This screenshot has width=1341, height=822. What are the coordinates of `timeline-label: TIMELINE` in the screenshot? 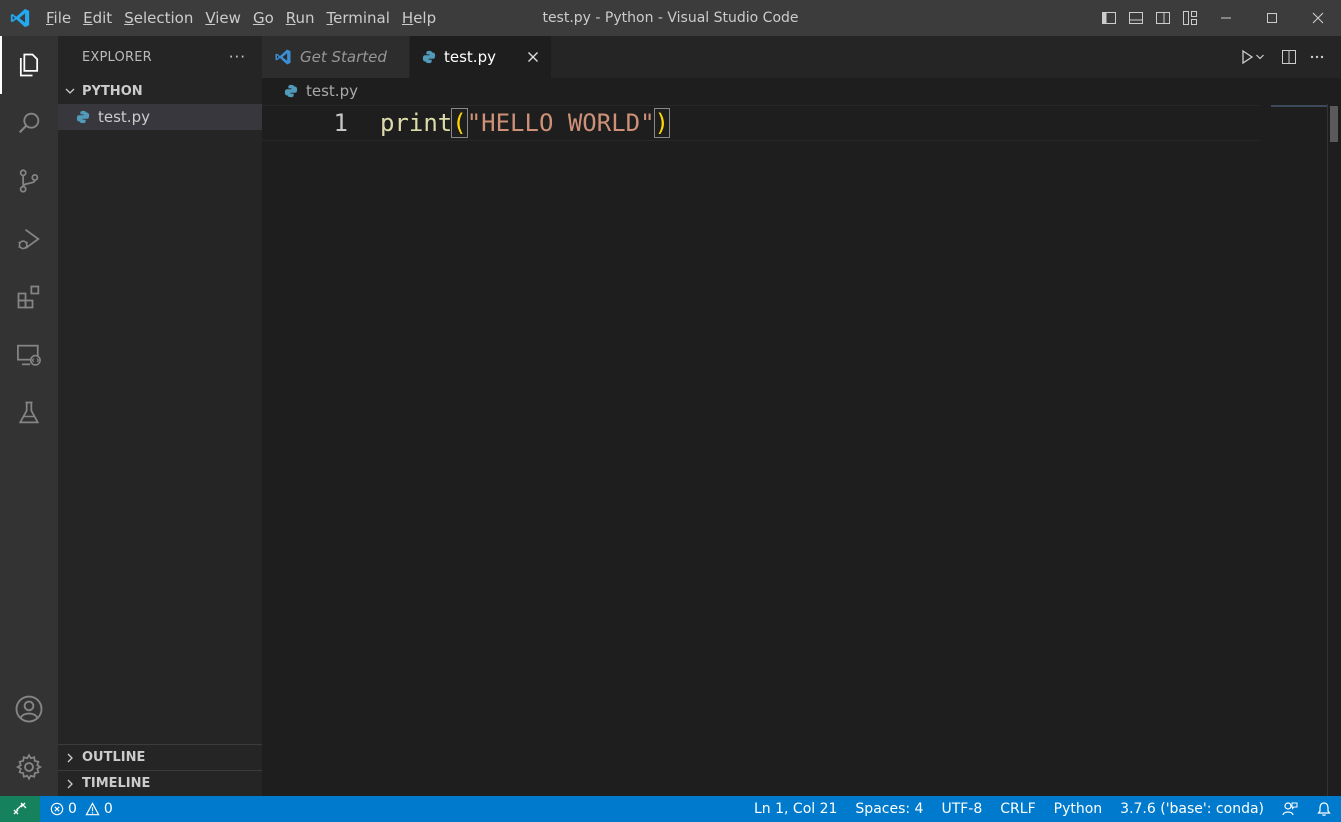 It's located at (116, 783).